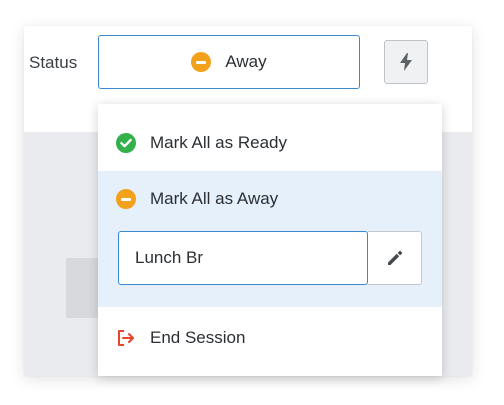 The height and width of the screenshot is (405, 504). Describe the element at coordinates (198, 337) in the screenshot. I see `end-session-label: End Session` at that location.